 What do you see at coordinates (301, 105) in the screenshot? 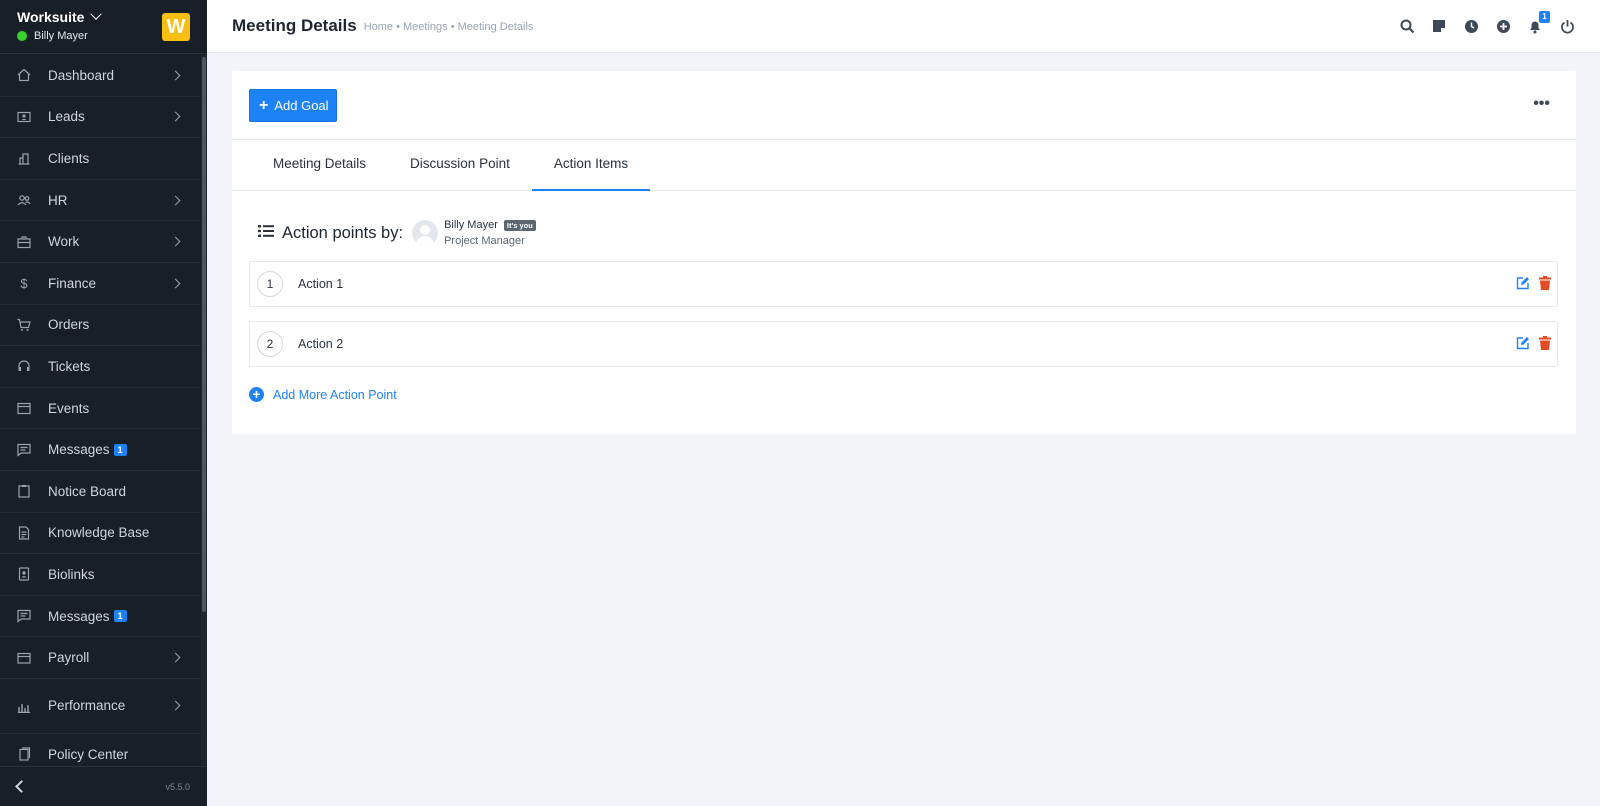
I see `add-goal-label: Add Goal` at bounding box center [301, 105].